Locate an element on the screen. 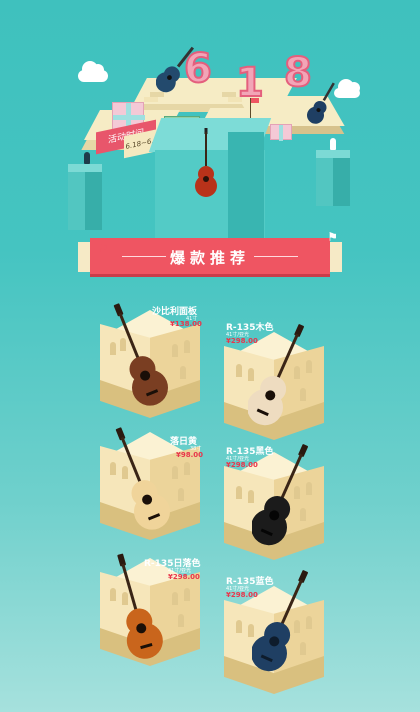 The width and height of the screenshot is (420, 712). pillar-right is located at coordinates (333, 178).